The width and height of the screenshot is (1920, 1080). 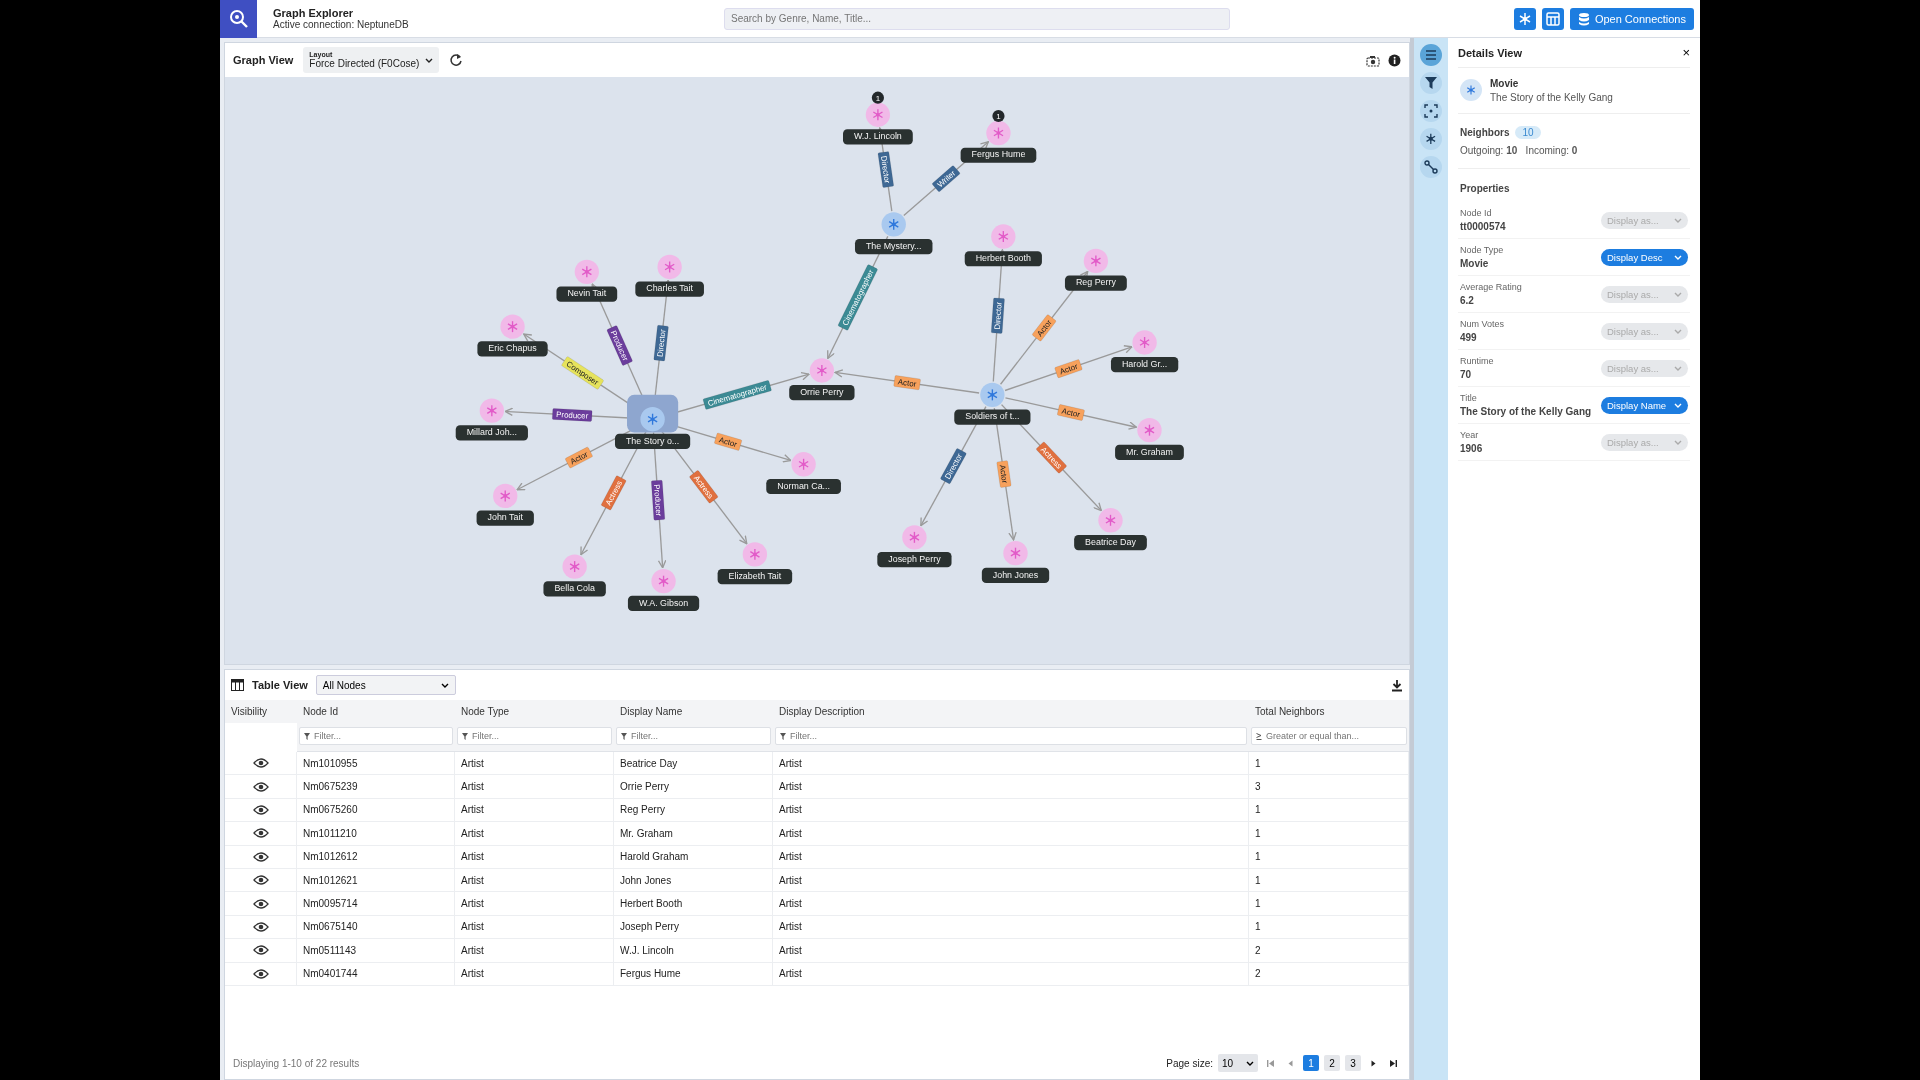 I want to click on list-icon, so click(x=1431, y=55).